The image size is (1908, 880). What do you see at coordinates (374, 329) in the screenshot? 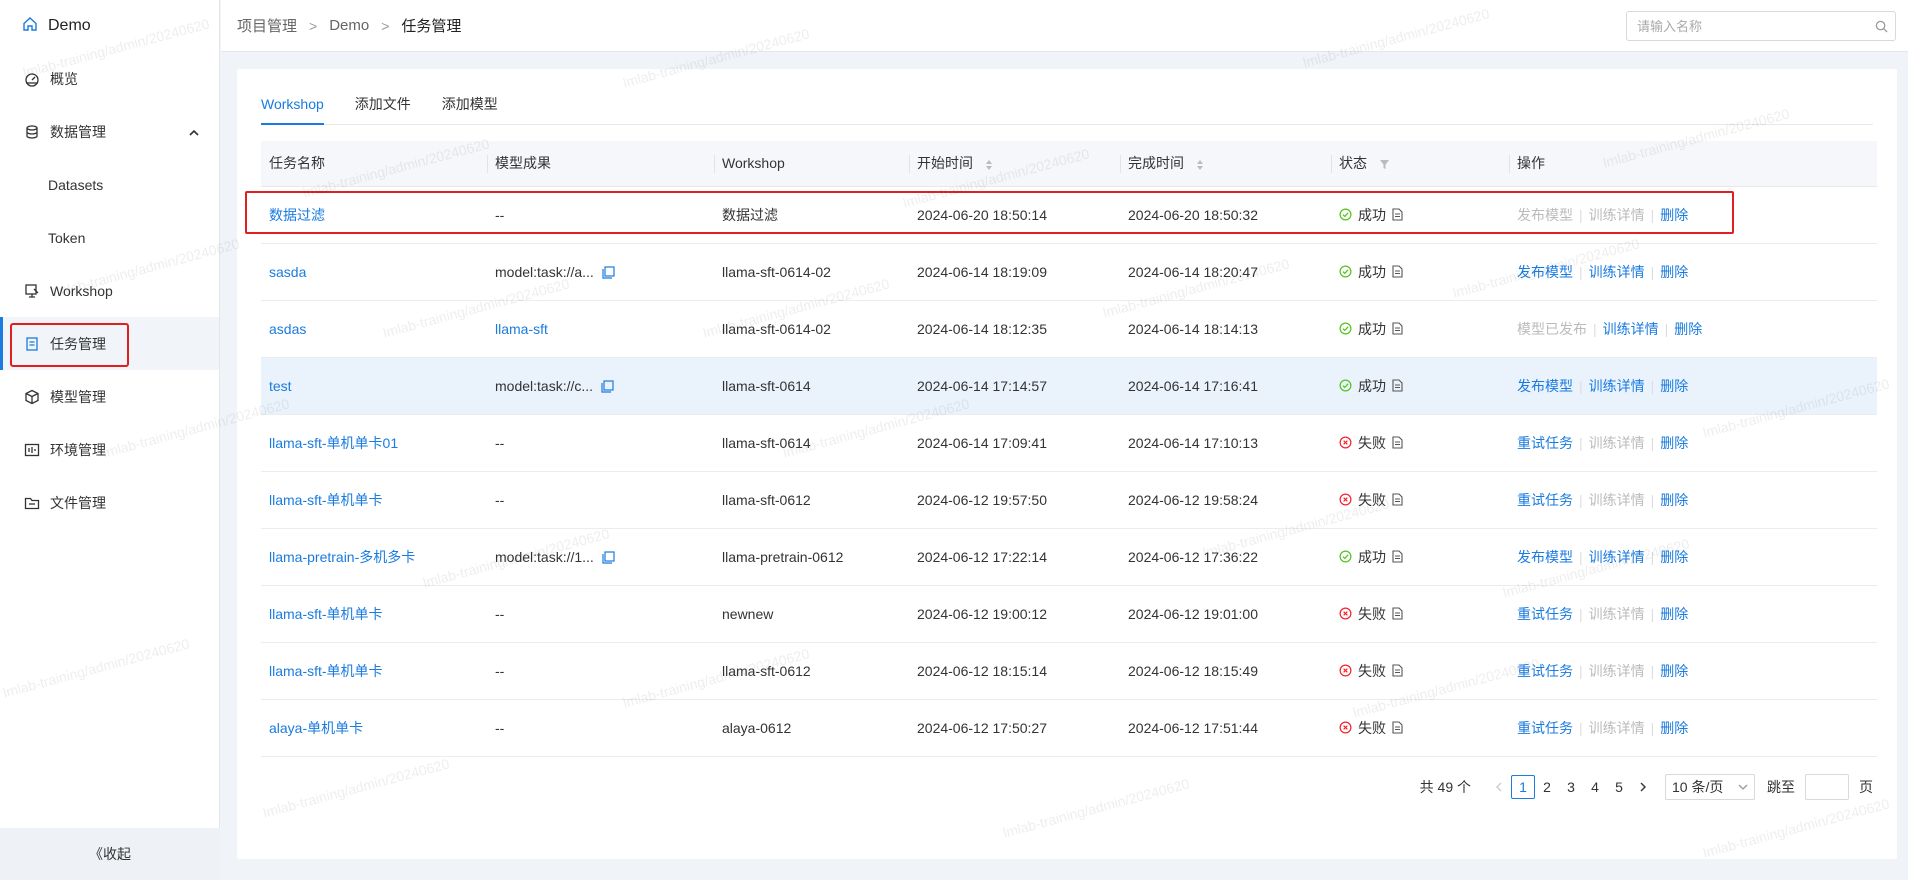
I see `task-name-cell: asdas` at bounding box center [374, 329].